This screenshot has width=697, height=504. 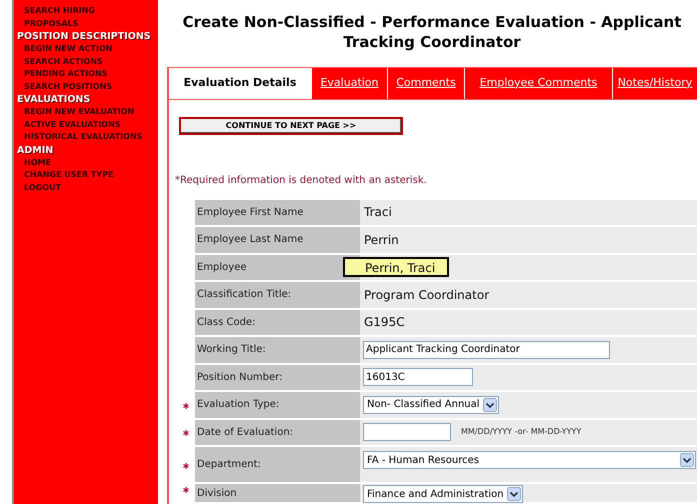 What do you see at coordinates (529, 460) in the screenshot?
I see `dropdown: FA - Human Resources` at bounding box center [529, 460].